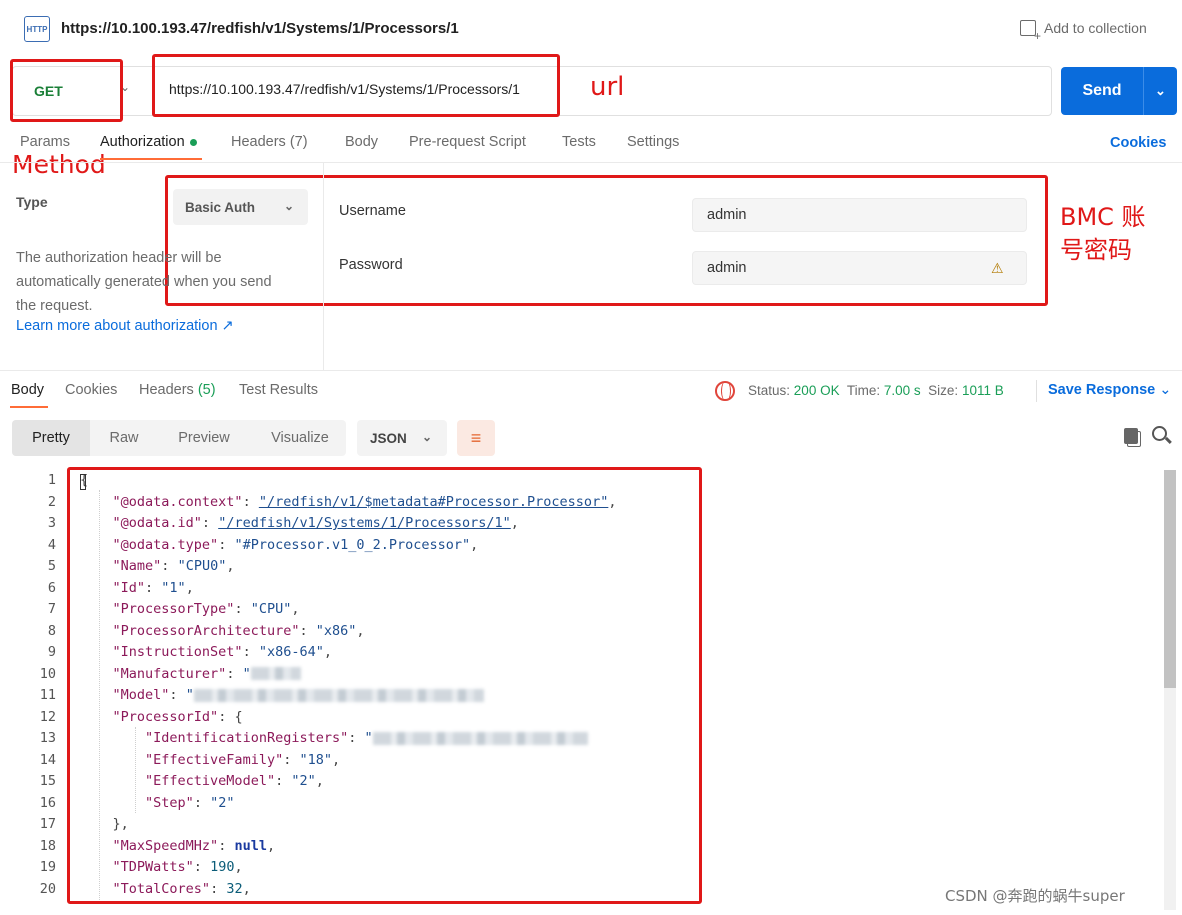  Describe the element at coordinates (247, 738) in the screenshot. I see `json-key: "IdentificationRegisters"` at that location.